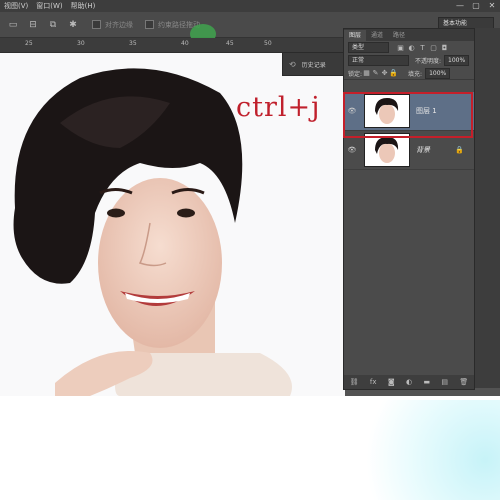 This screenshot has width=500, height=500. Describe the element at coordinates (428, 61) in the screenshot. I see `opacity-label: 不透明度:` at that location.